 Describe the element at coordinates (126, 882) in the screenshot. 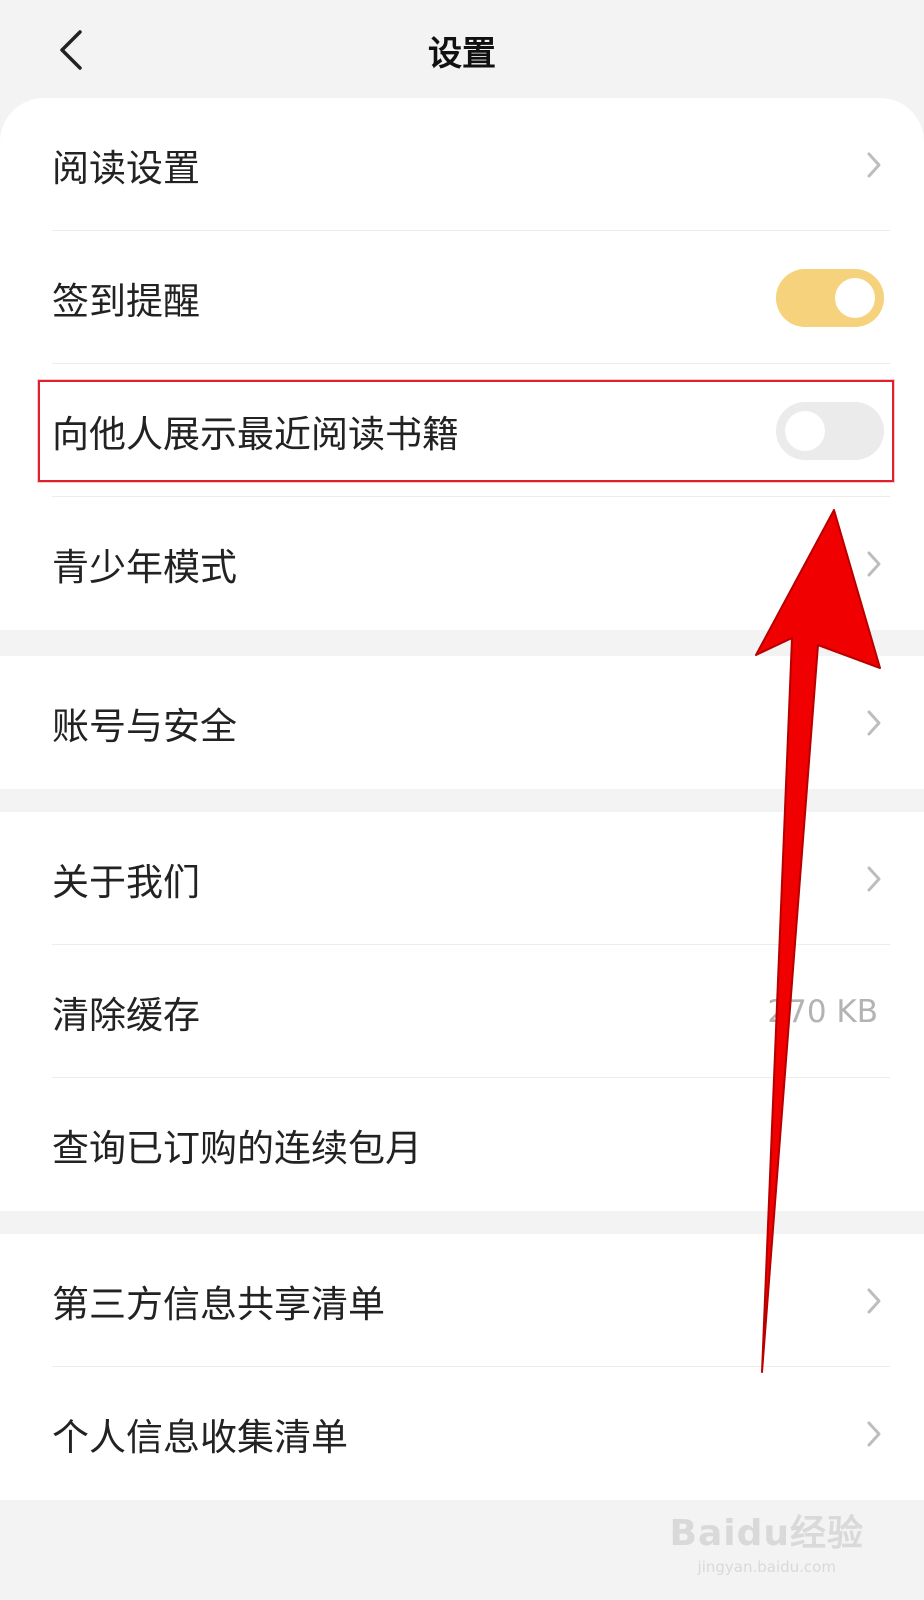

I see `row-label: 关于我们` at that location.